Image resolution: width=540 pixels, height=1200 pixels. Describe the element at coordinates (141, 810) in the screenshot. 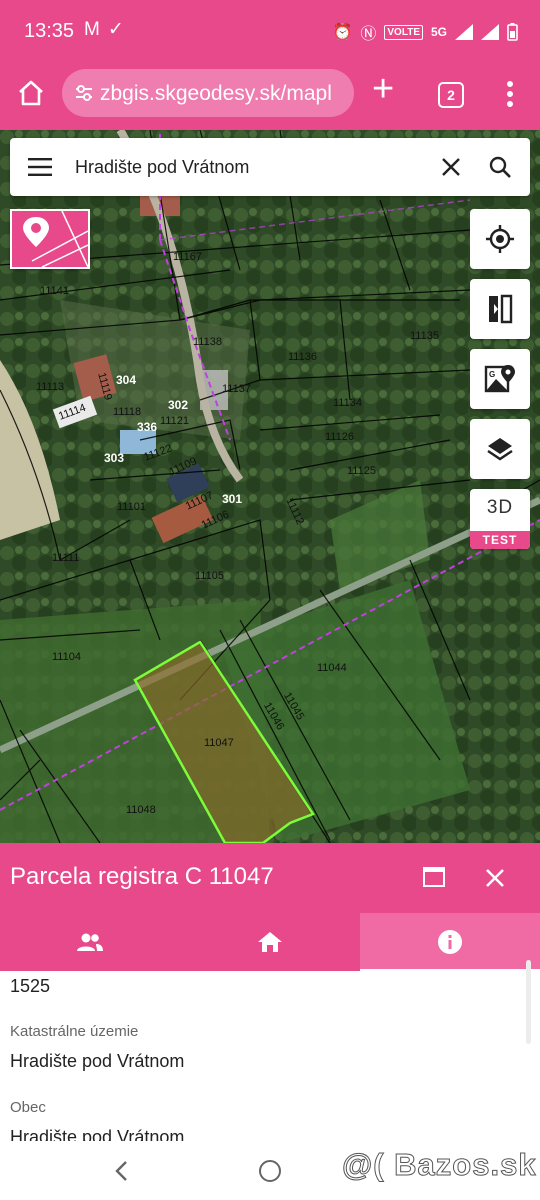

I see `parcel-label: 11048` at that location.